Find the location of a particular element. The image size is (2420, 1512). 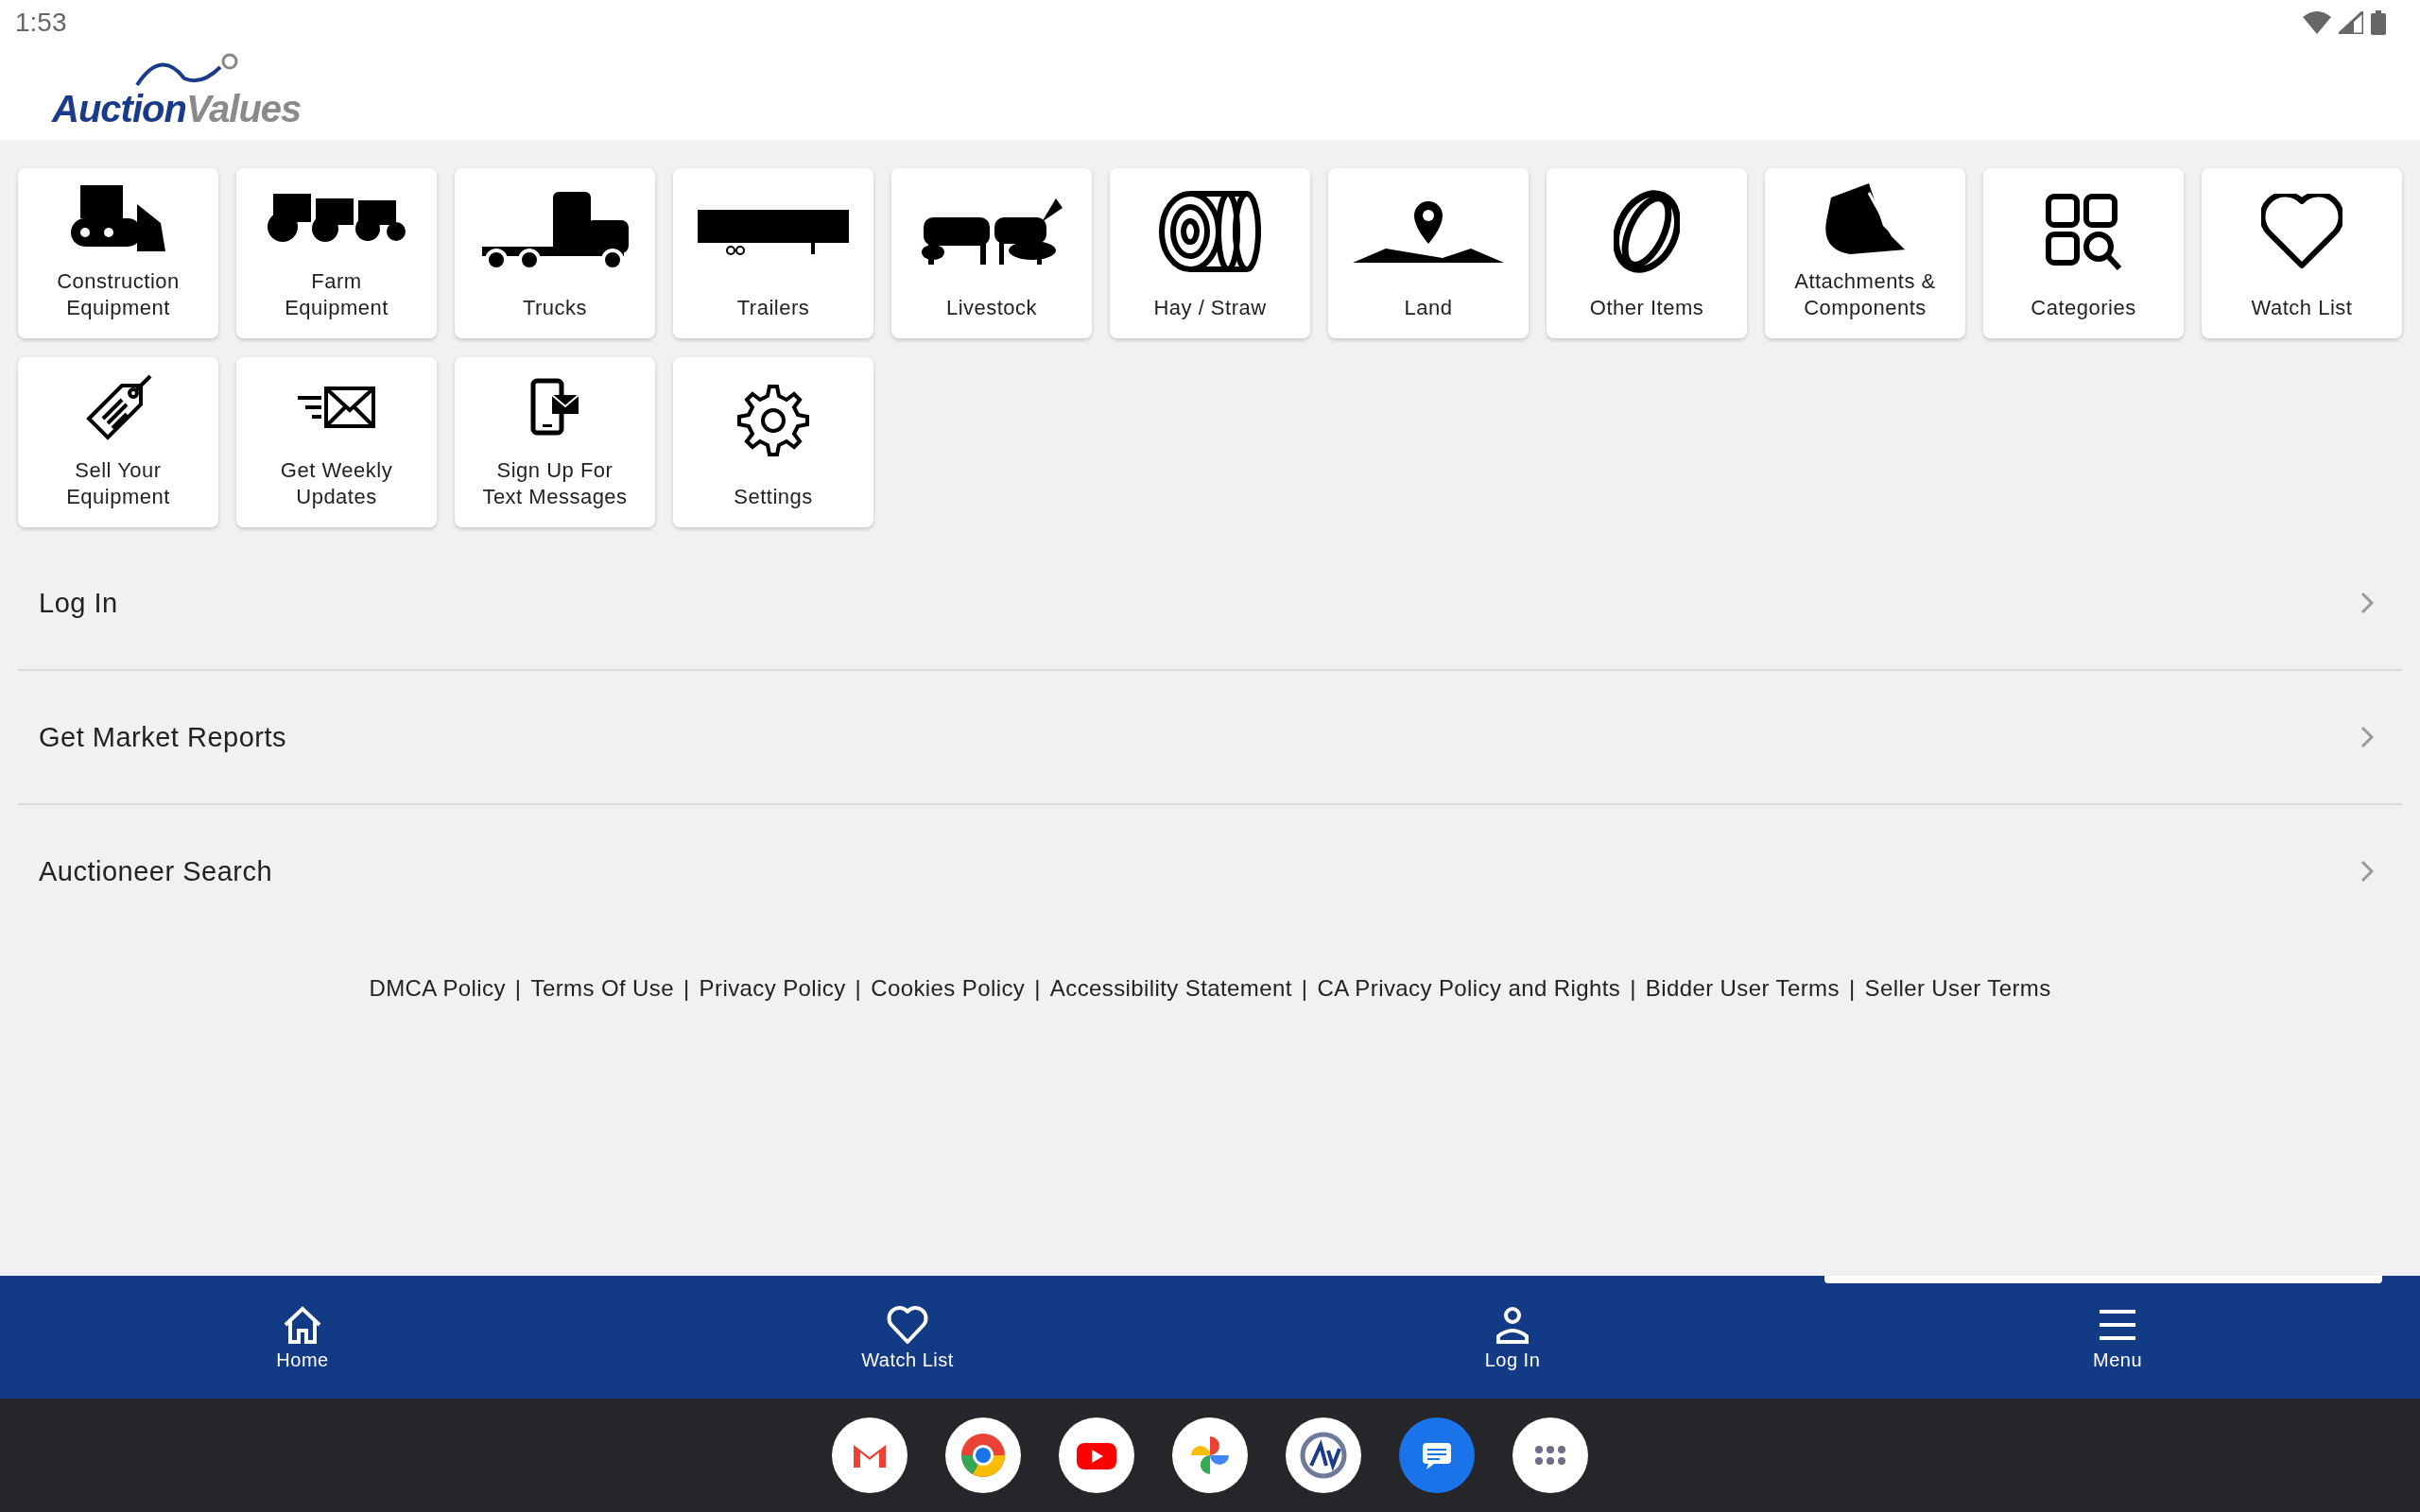

signal-icon is located at coordinates (2351, 22).